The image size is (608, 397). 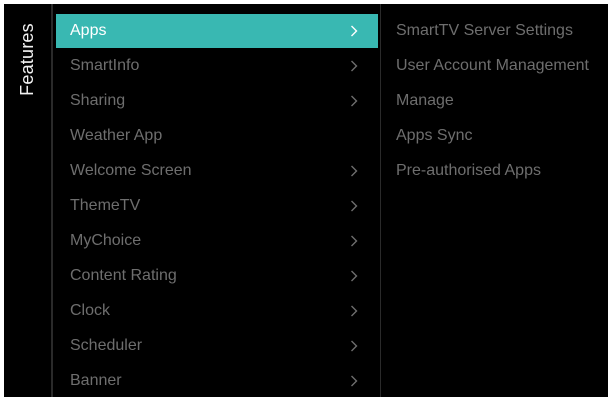 I want to click on side-panel-title: Features, so click(x=27, y=59).